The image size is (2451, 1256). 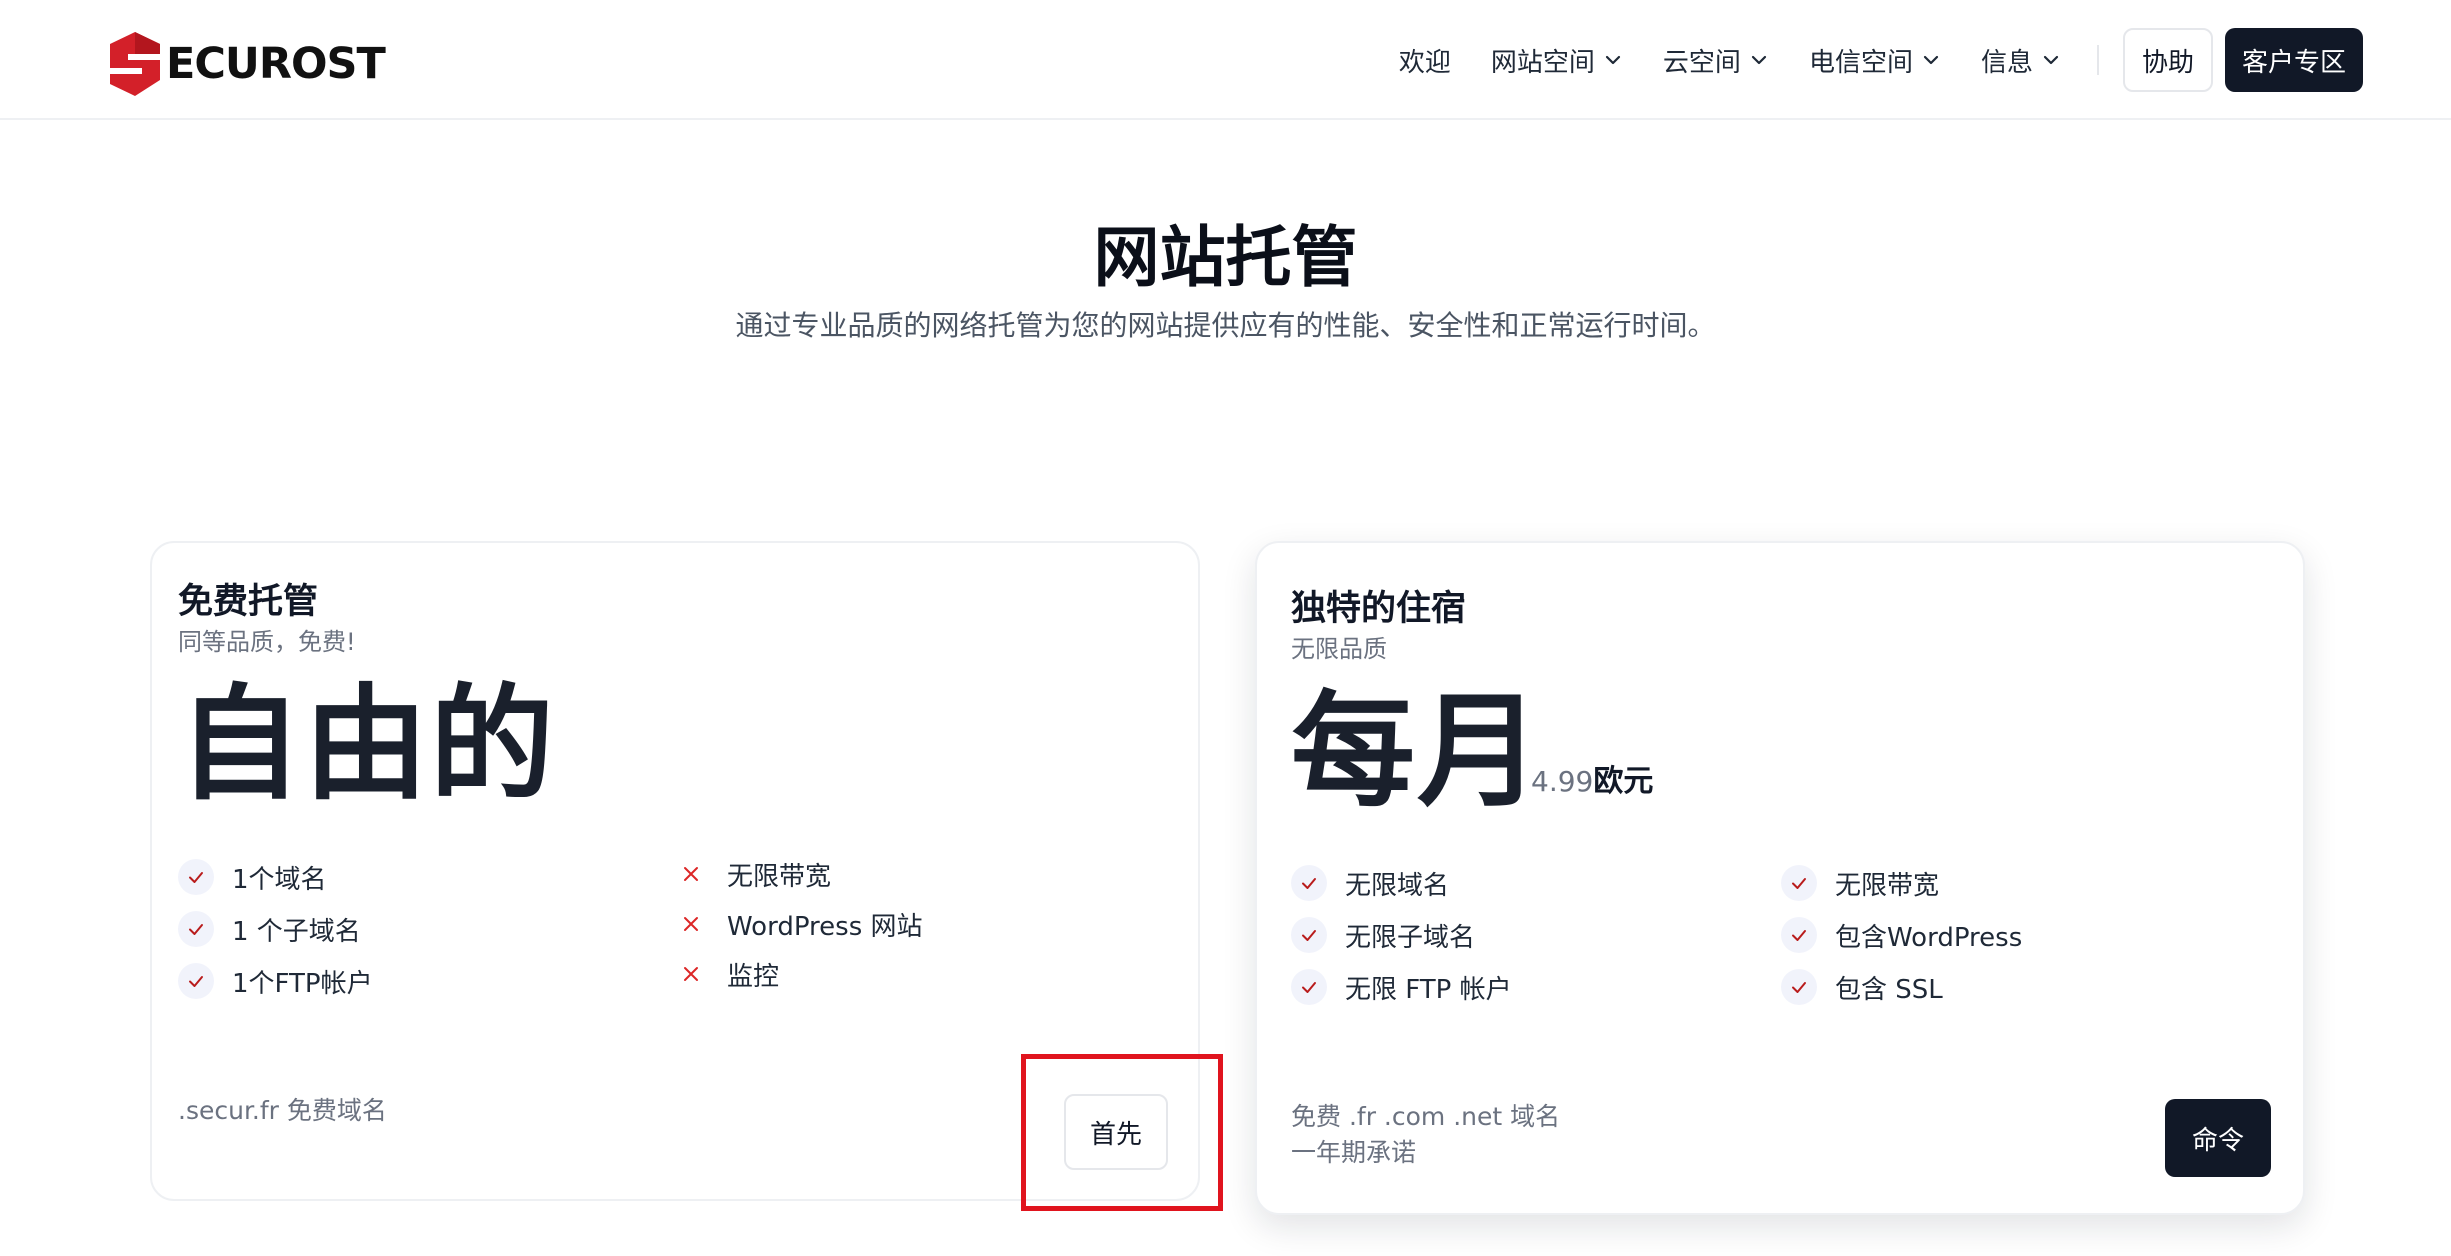 I want to click on nav-welcome: 欢迎, so click(x=1425, y=60).